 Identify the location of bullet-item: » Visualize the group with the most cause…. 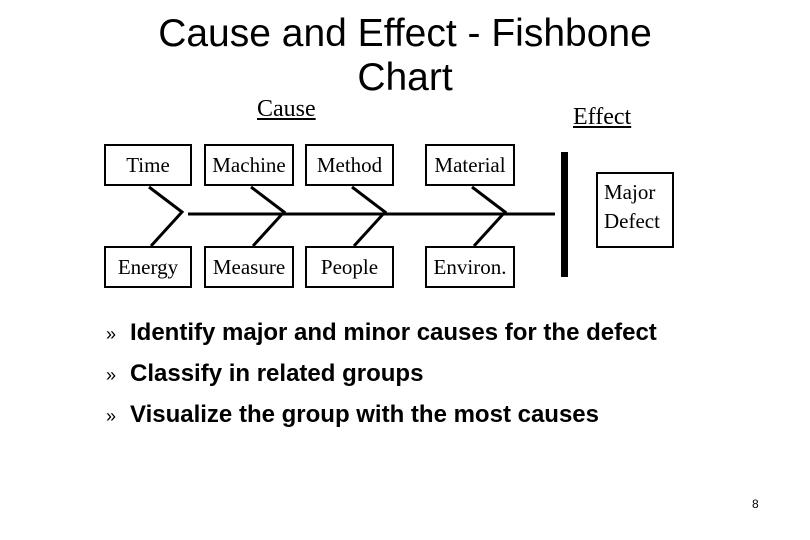
(381, 415).